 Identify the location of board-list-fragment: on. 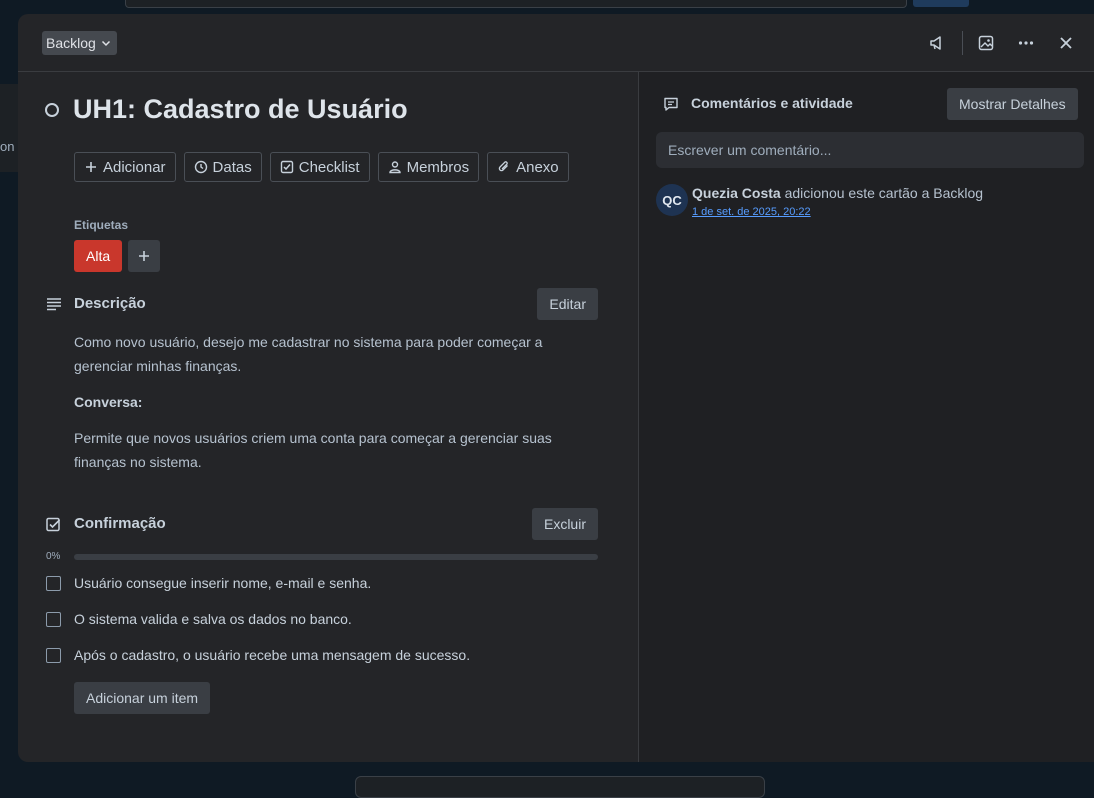
(7, 146).